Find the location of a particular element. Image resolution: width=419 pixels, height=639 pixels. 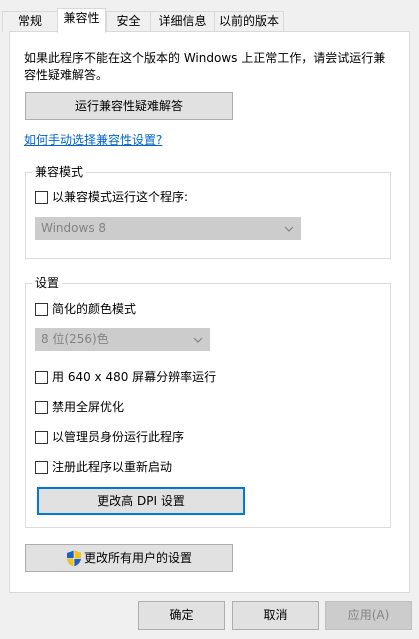

register-restart-checkbox is located at coordinates (41, 467).